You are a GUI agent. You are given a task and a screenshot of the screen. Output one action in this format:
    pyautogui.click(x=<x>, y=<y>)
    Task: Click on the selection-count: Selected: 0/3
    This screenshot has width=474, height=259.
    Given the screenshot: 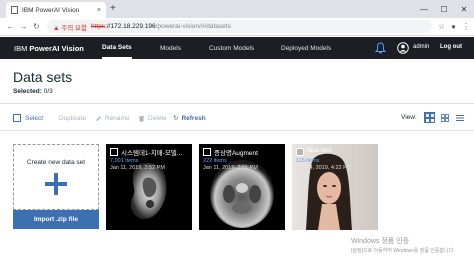 What is the action you would take?
    pyautogui.click(x=33, y=91)
    